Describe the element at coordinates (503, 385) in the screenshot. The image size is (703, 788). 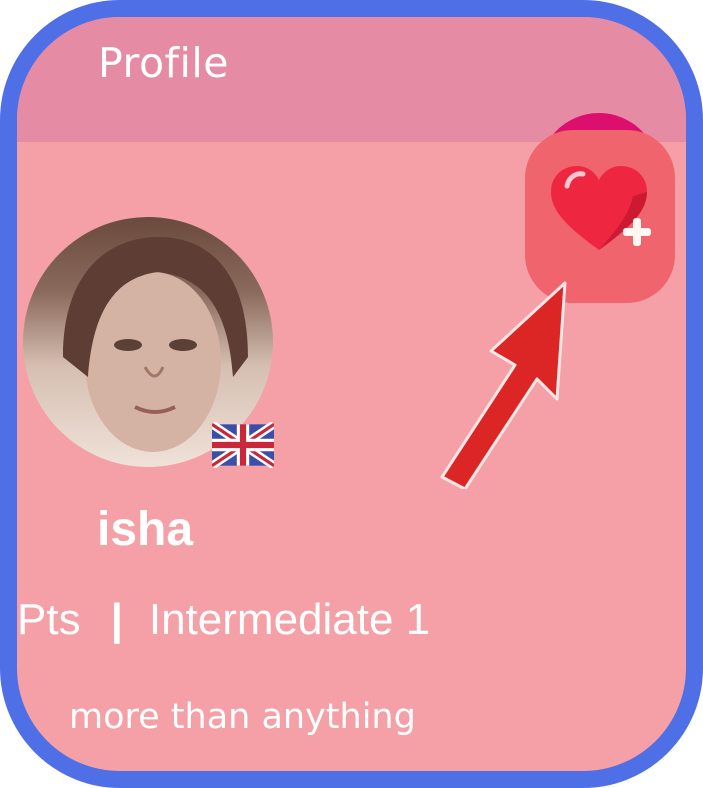
I see `red-arrow-annotation` at that location.